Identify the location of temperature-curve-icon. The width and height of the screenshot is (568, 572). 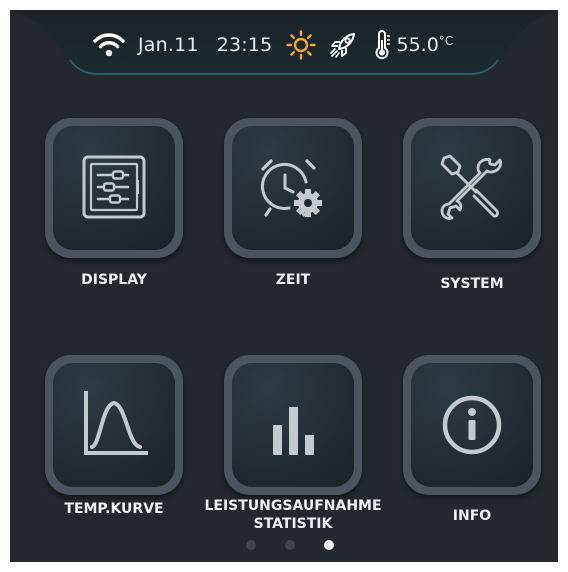
(116, 423).